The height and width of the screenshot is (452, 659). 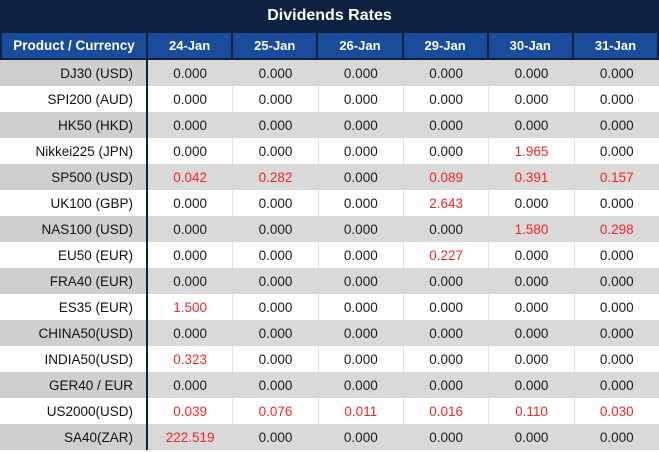 I want to click on product-cell: SA40(ZAR), so click(x=74, y=437).